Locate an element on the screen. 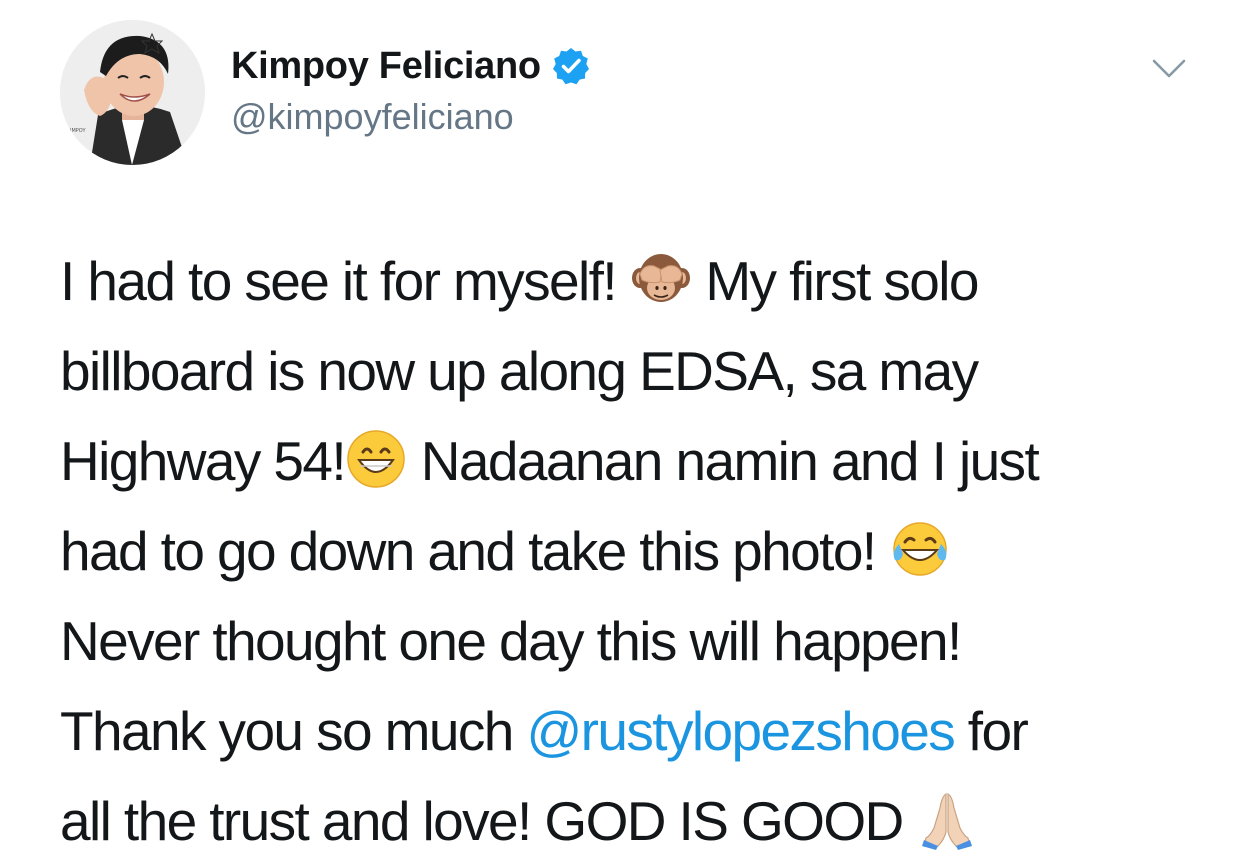 The width and height of the screenshot is (1242, 867). tweet-text-segment: had to go down and take this photo! is located at coordinates (475, 551).